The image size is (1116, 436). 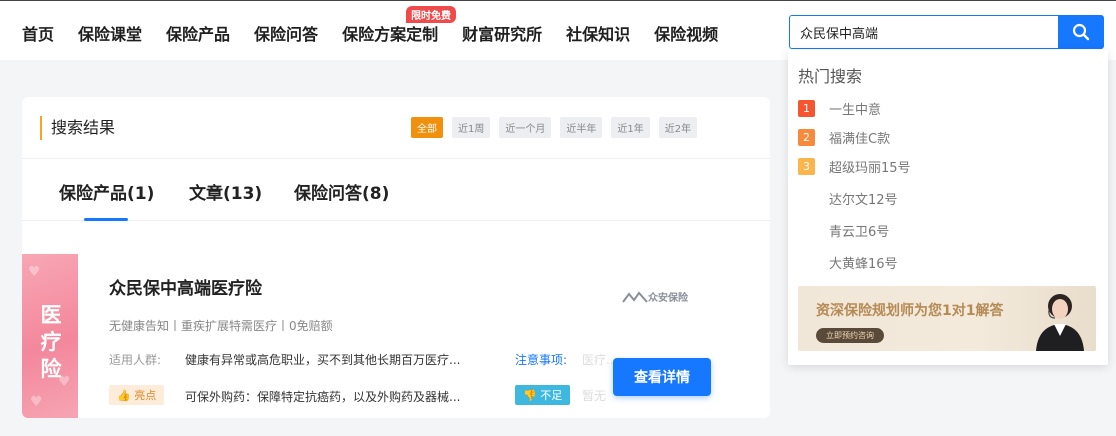 What do you see at coordinates (910, 311) in the screenshot?
I see `banner-headline: 资深保险规划师为您1对1解答` at bounding box center [910, 311].